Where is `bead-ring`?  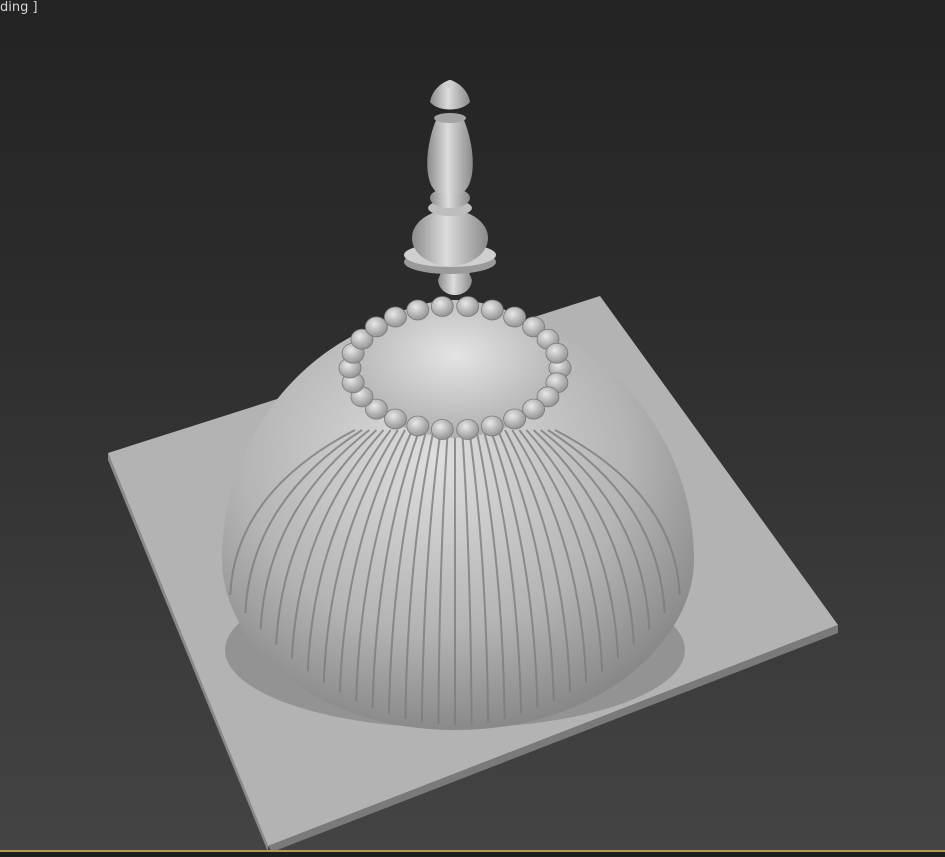 bead-ring is located at coordinates (455, 368).